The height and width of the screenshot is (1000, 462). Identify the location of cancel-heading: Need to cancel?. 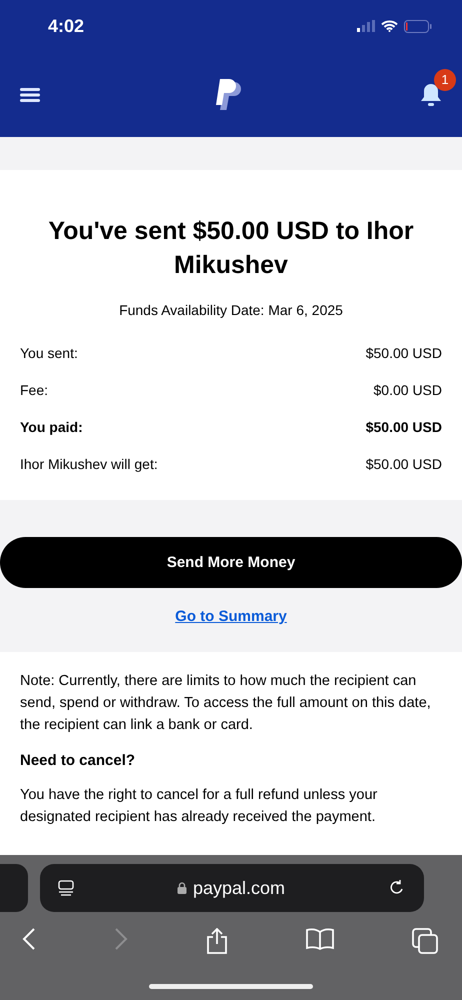
(78, 761).